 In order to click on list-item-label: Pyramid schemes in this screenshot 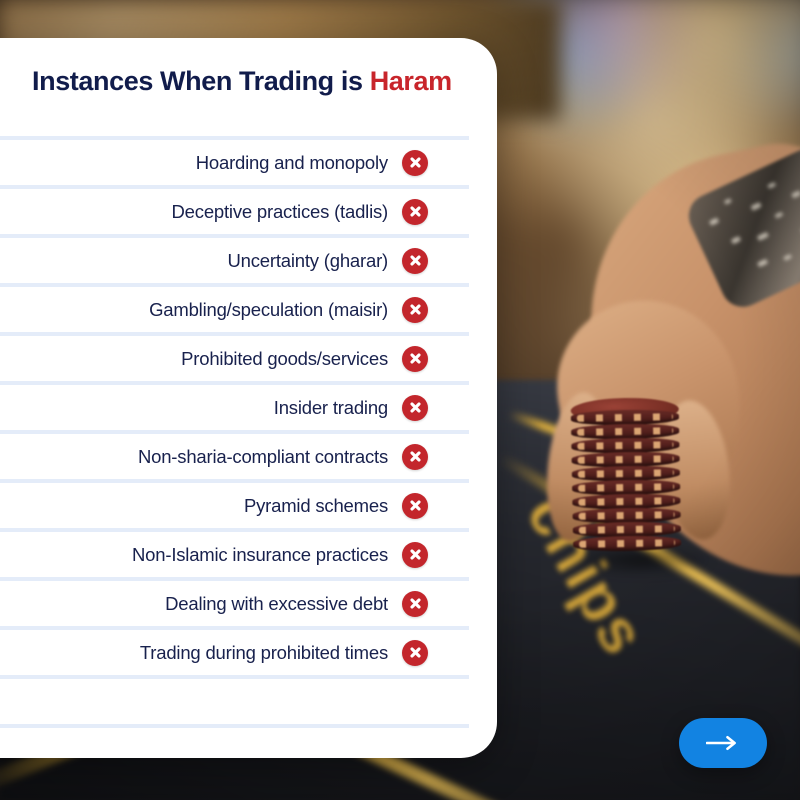, I will do `click(315, 505)`.